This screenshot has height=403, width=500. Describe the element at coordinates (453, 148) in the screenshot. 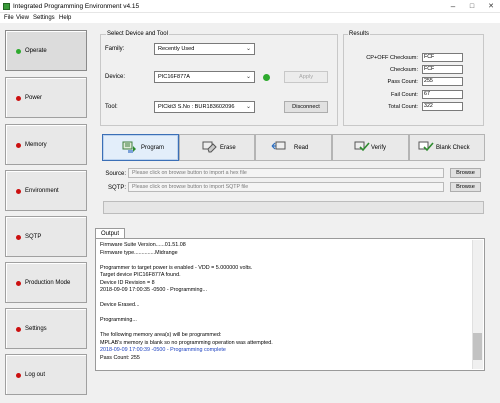

I see `blank-check-label: Blank Check` at that location.